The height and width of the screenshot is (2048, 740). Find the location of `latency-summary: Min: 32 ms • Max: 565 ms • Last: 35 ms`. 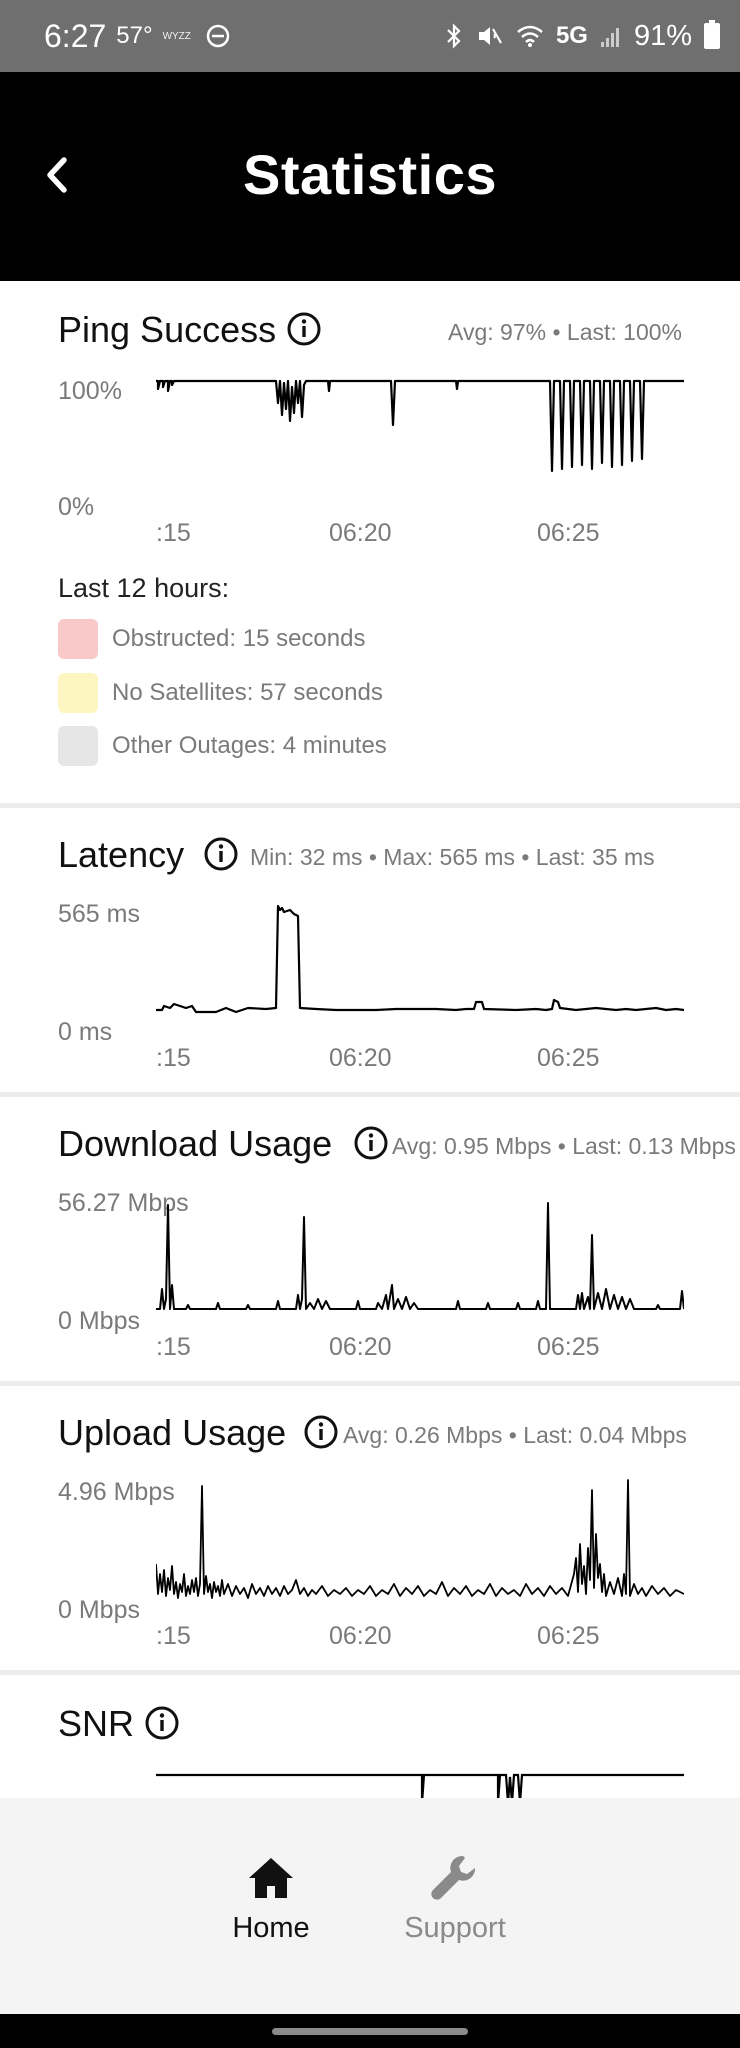

latency-summary: Min: 32 ms • Max: 565 ms • Last: 35 ms is located at coordinates (452, 857).